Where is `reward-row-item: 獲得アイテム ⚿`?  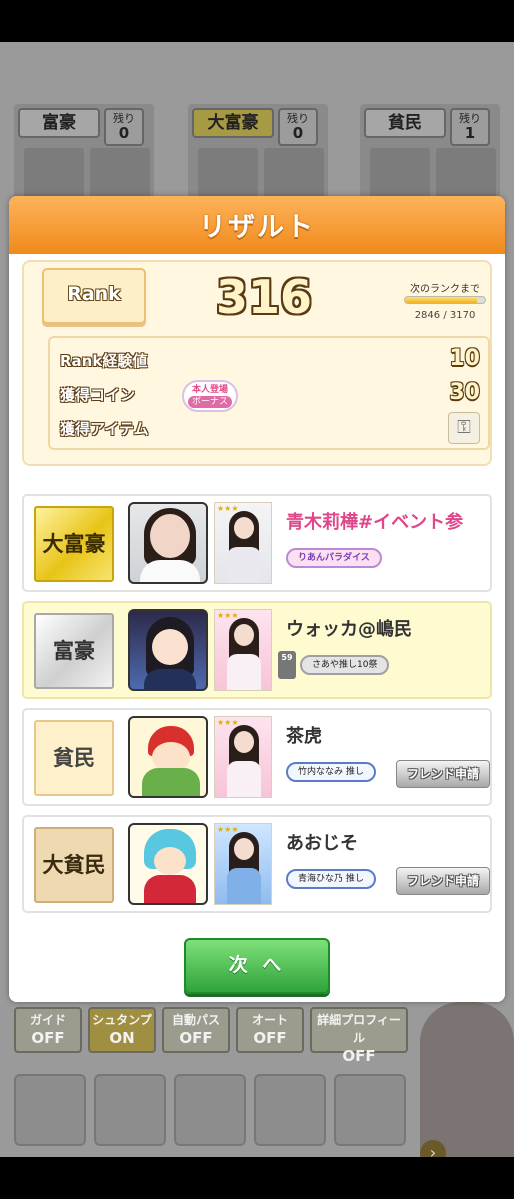
reward-row-item: 獲得アイテム ⚿ is located at coordinates (270, 428).